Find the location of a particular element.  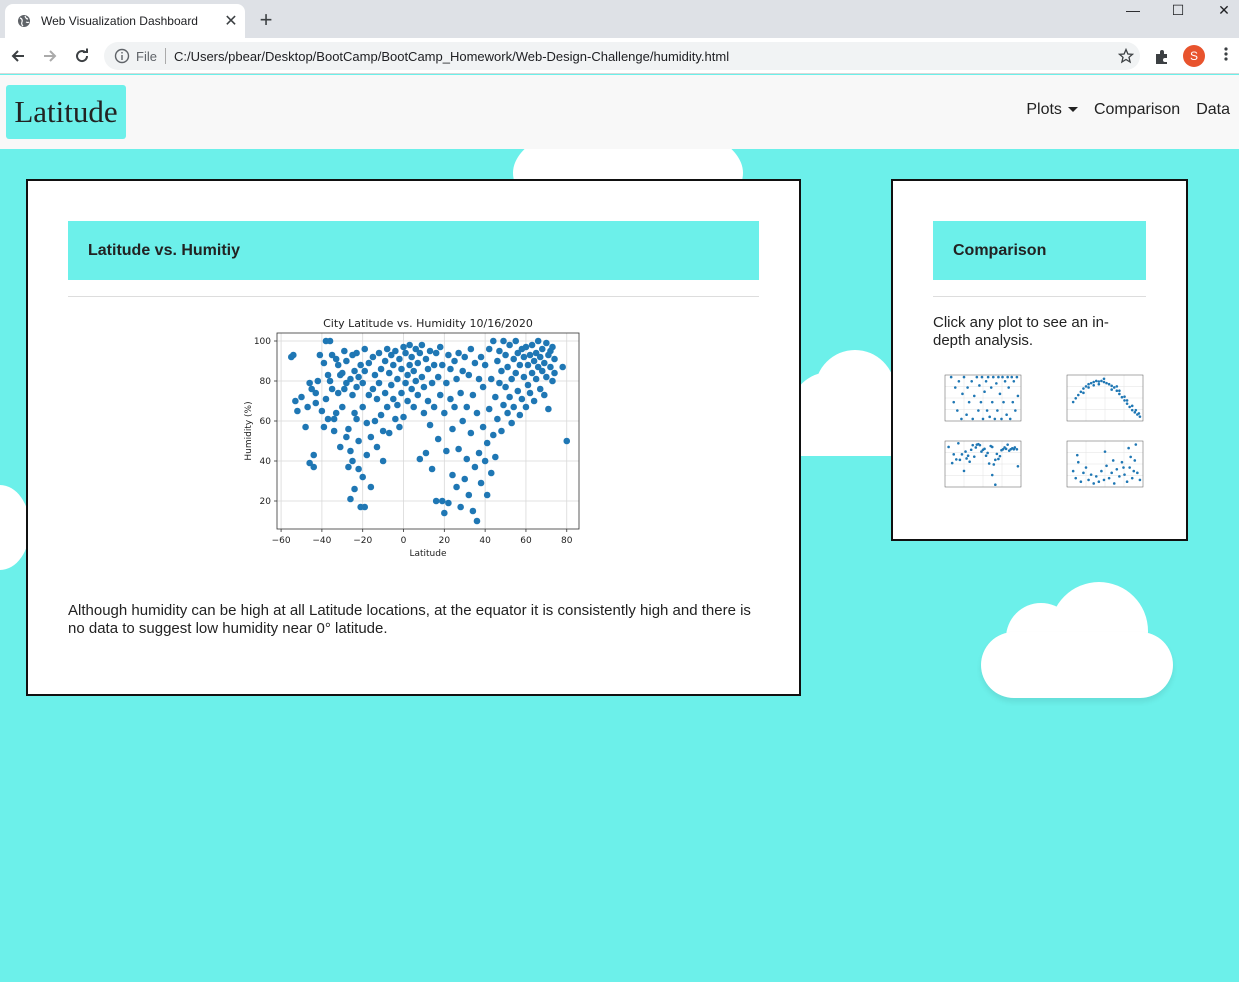

thumbnail-cloudiness is located at coordinates (979, 400).